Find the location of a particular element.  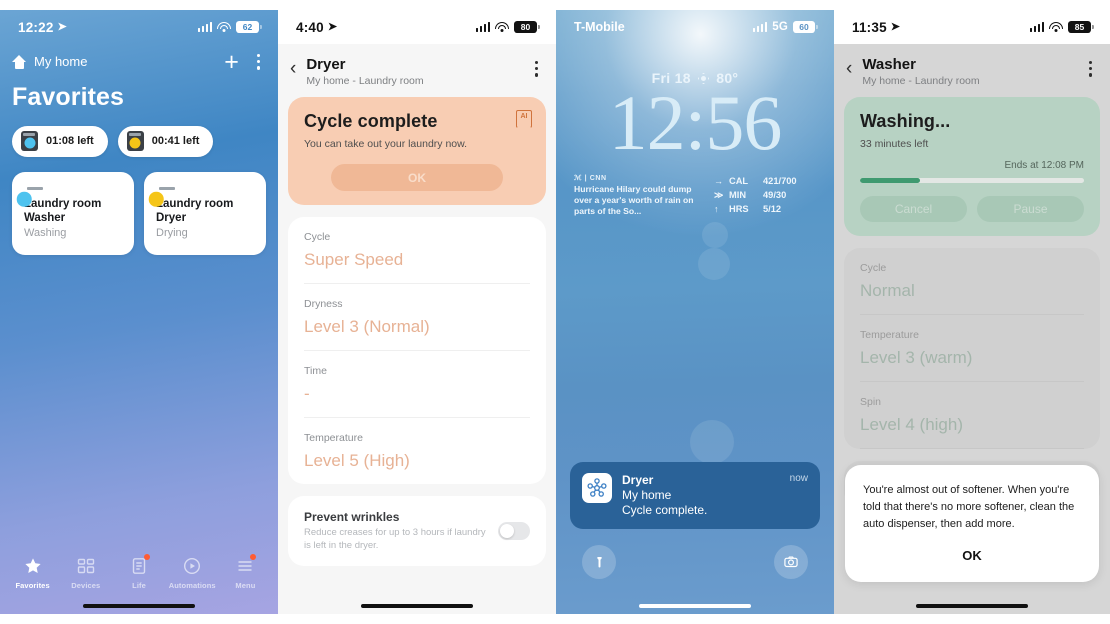

device-card-washer: Laundry room Washer Washing is located at coordinates (73, 213).